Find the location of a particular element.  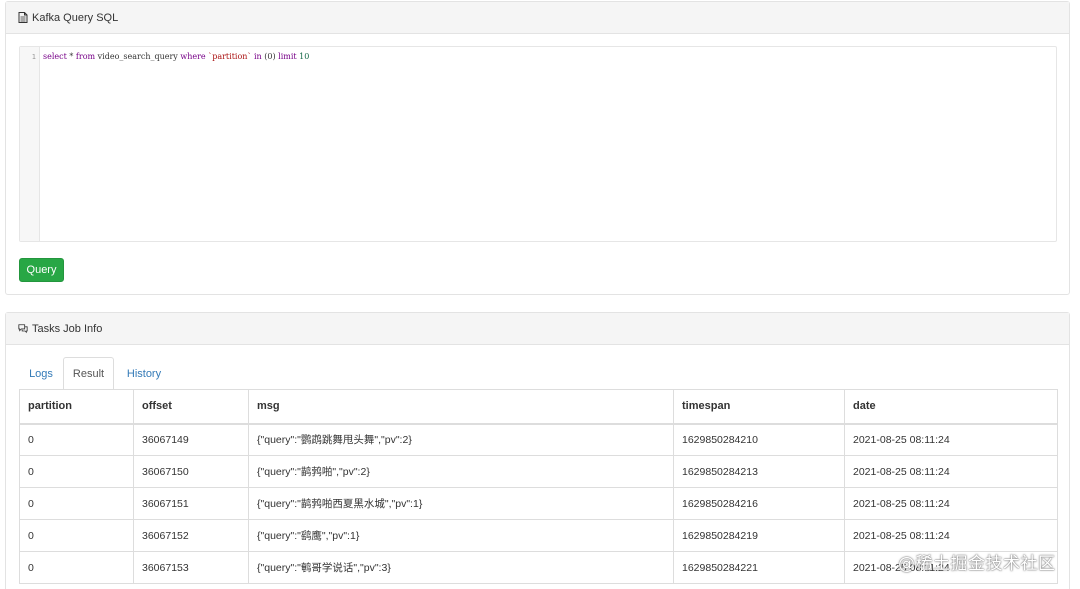

query-button: Query is located at coordinates (41, 270).